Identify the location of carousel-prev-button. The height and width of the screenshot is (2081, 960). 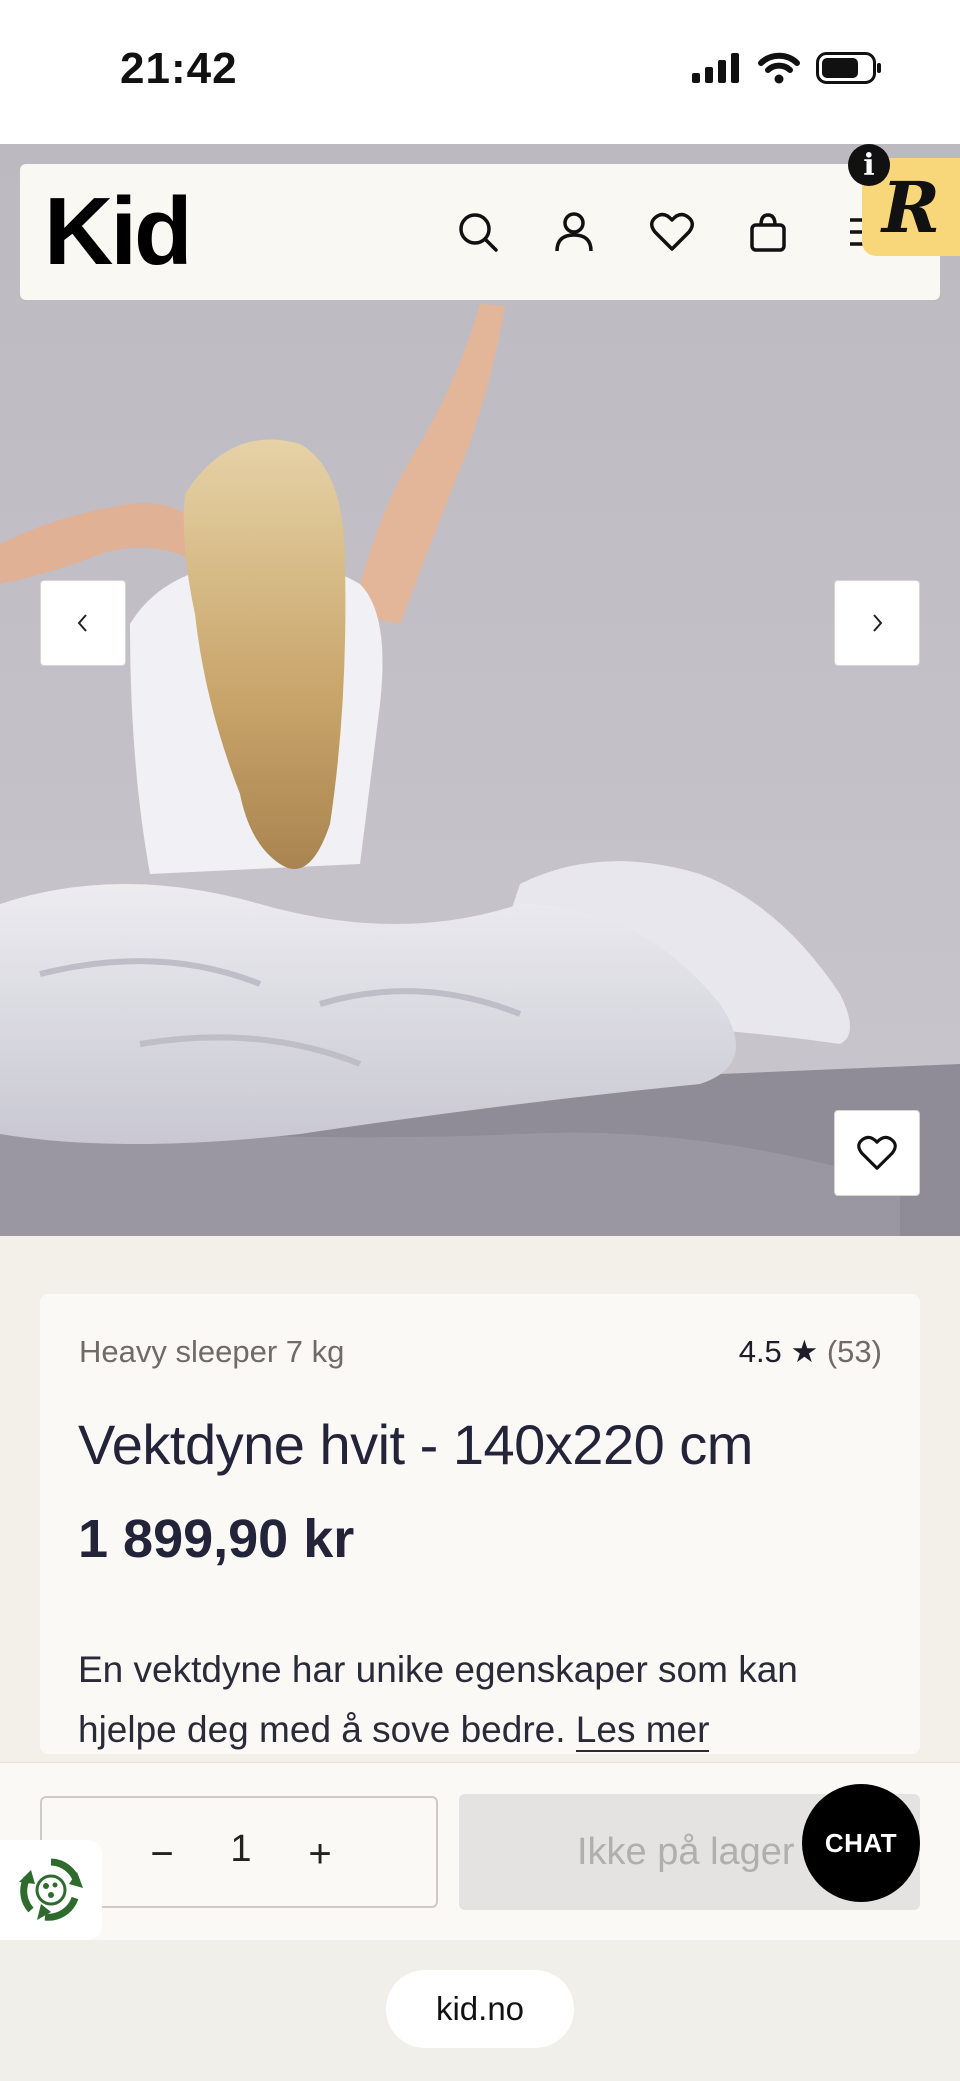
(83, 623).